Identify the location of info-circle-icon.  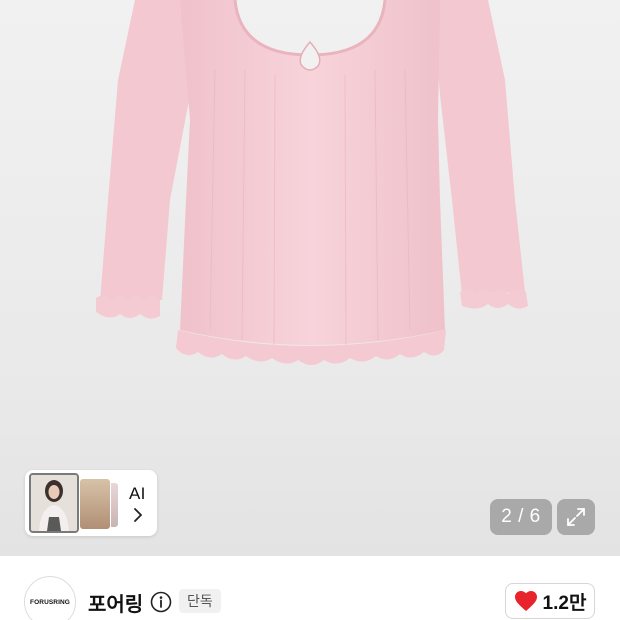
(161, 602).